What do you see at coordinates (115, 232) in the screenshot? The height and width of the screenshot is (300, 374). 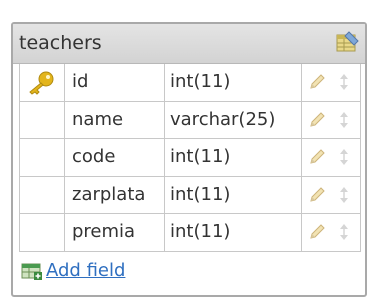 I see `field-name: premia` at bounding box center [115, 232].